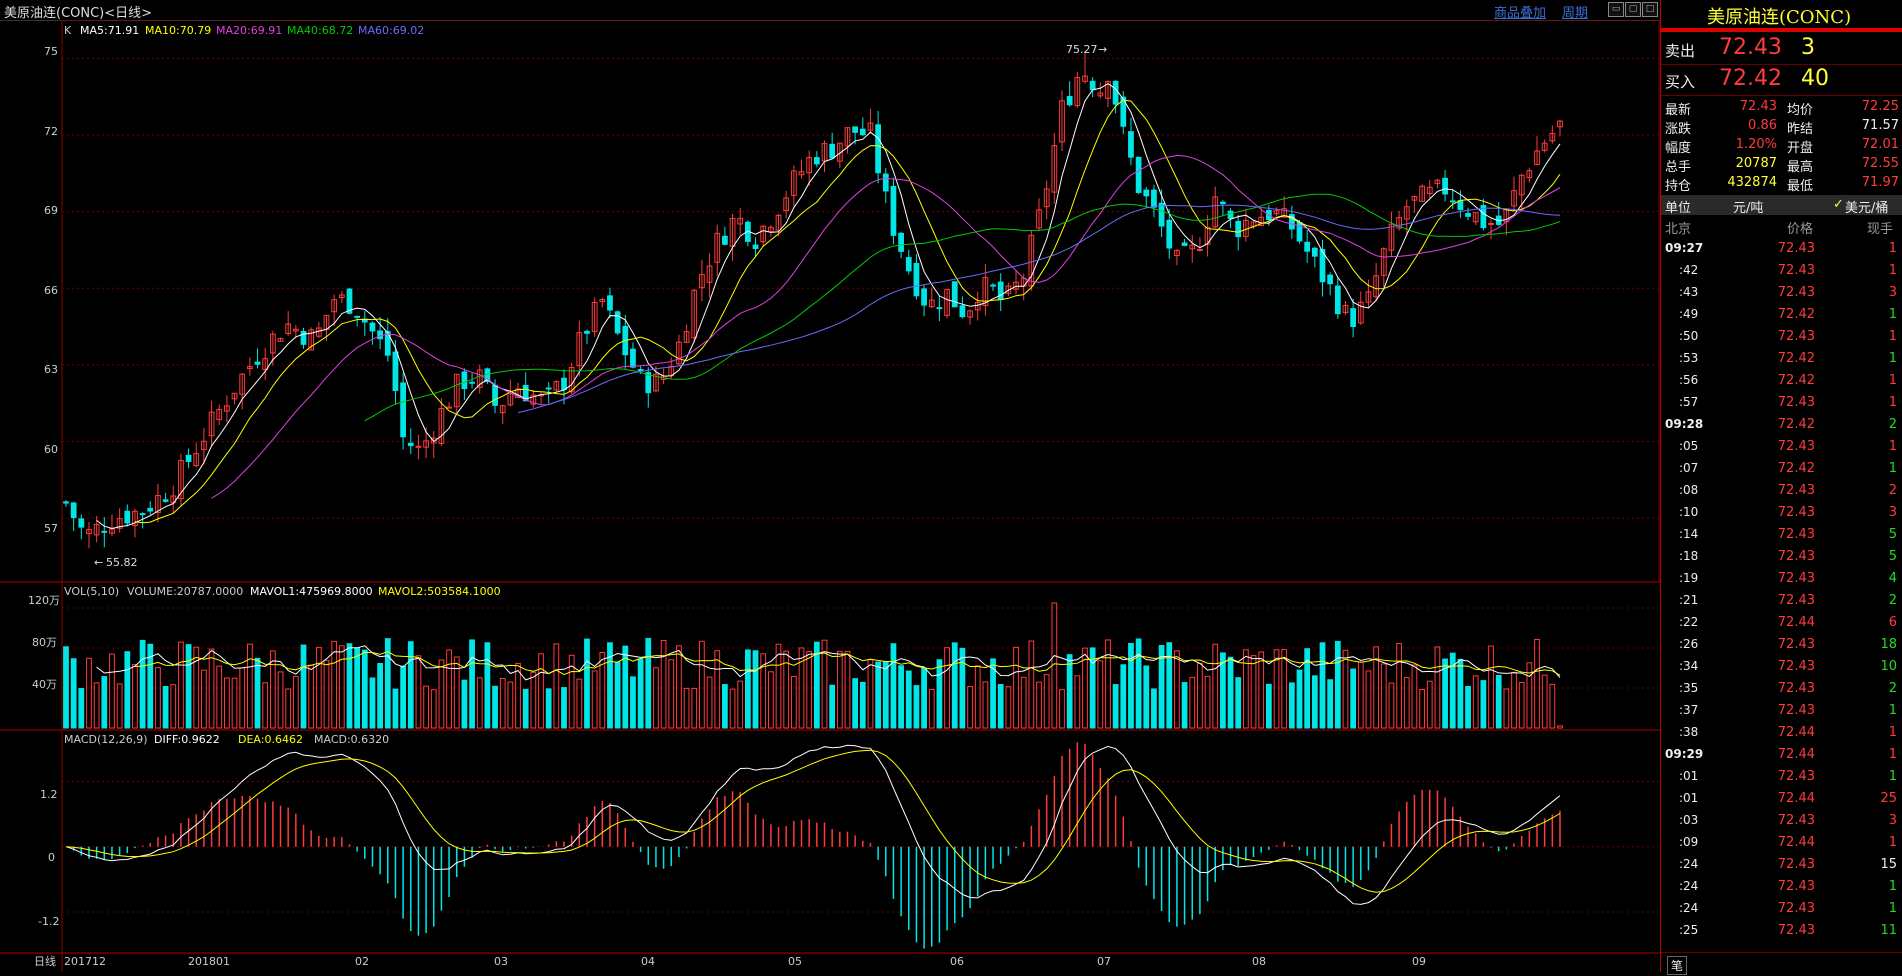 The image size is (1902, 976). I want to click on tick-price: 72.44, so click(1796, 622).